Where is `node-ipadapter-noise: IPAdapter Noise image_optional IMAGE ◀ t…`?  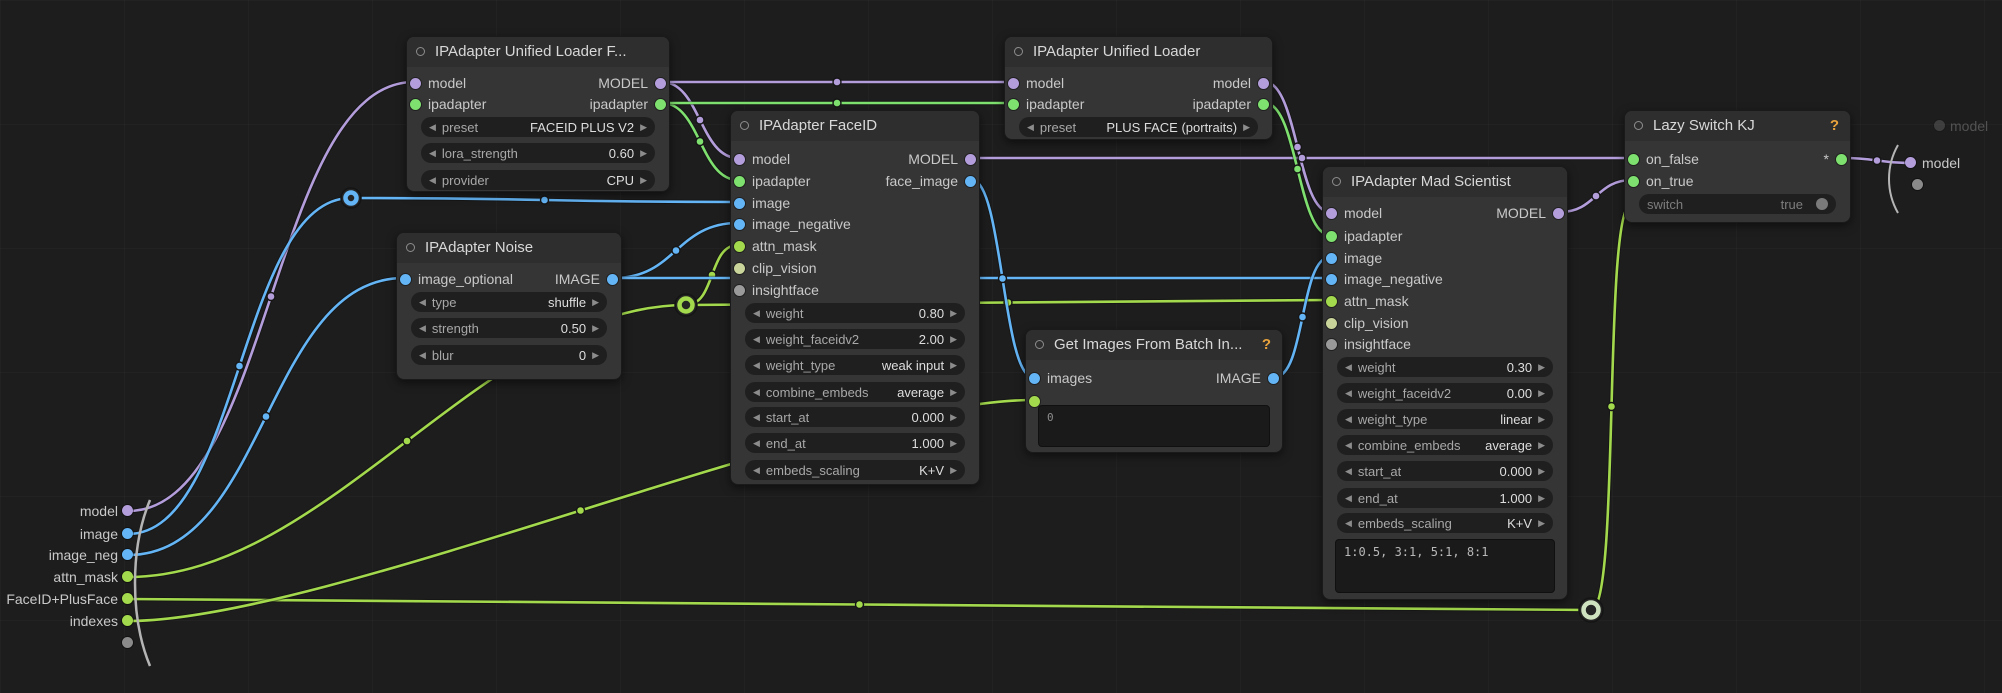 node-ipadapter-noise: IPAdapter Noise image_optional IMAGE ◀ t… is located at coordinates (509, 306).